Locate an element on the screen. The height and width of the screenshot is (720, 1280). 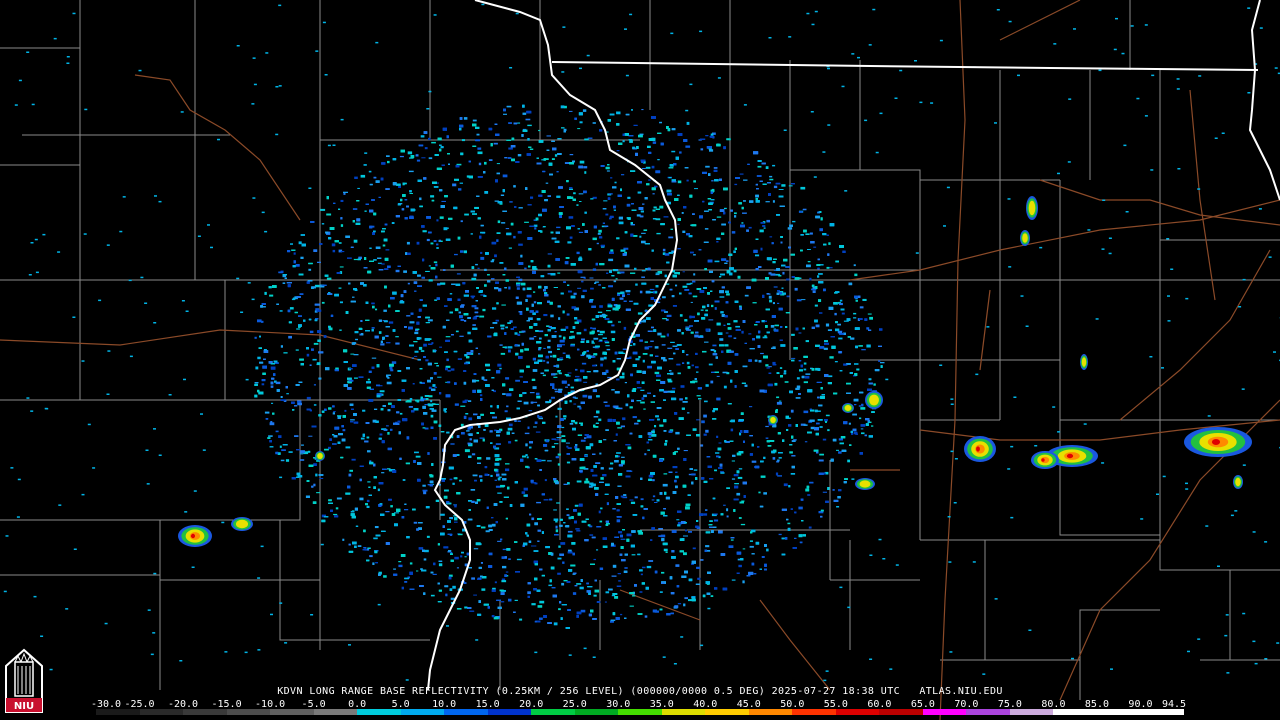
color-scale-bar is located at coordinates (640, 712).